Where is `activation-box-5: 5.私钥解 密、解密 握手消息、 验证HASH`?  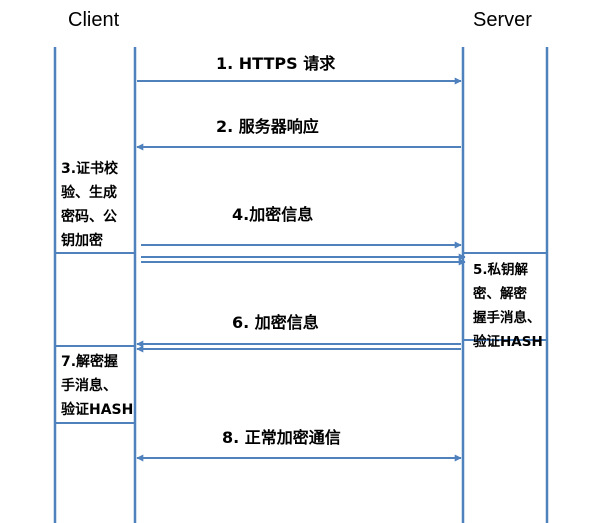
activation-box-5: 5.私钥解 密、解密 握手消息、 验证HASH is located at coordinates (508, 306).